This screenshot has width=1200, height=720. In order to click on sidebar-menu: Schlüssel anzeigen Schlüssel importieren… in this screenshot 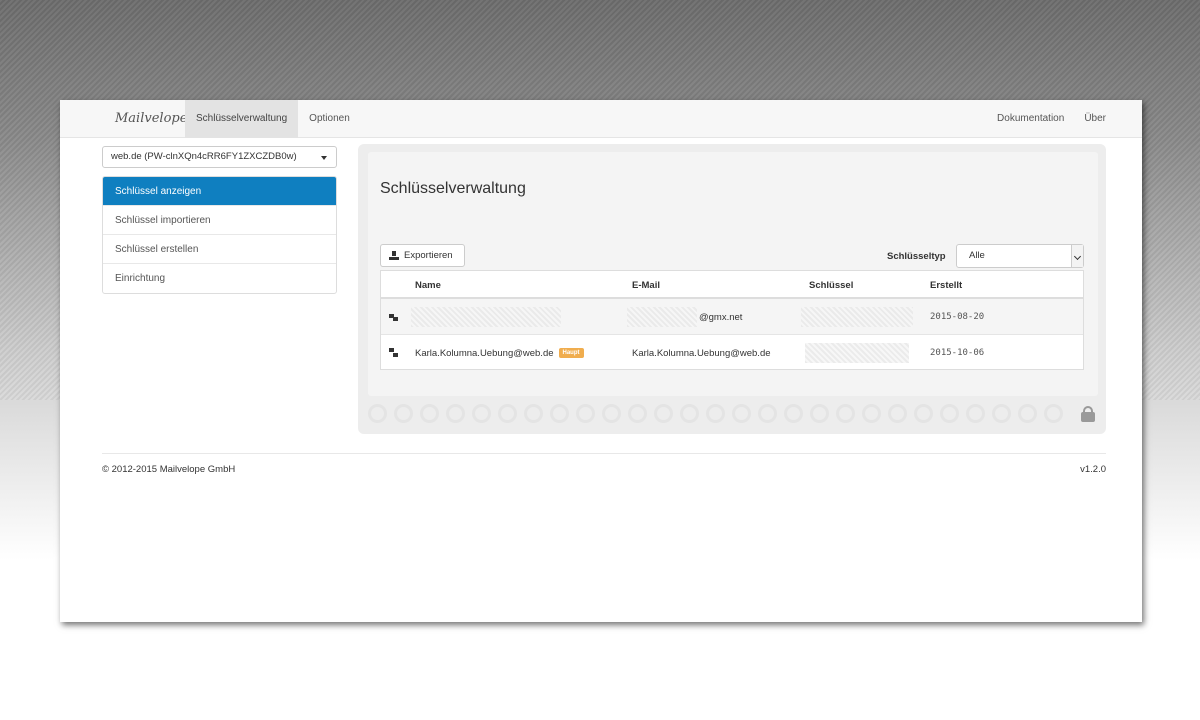, I will do `click(219, 235)`.